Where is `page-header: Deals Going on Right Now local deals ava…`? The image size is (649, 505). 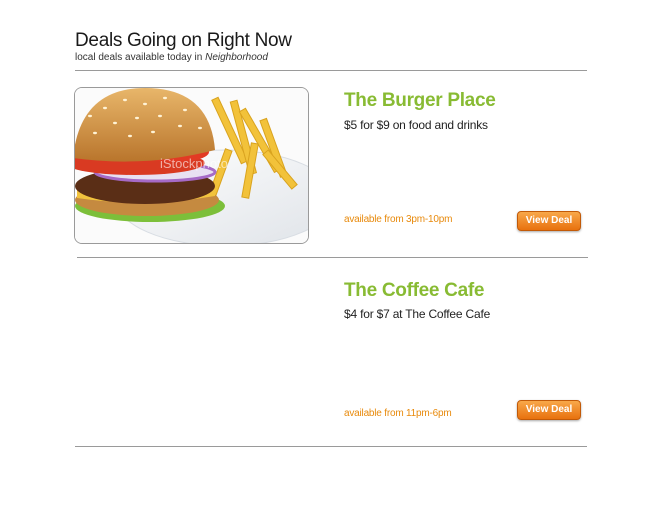
page-header: Deals Going on Right Now local deals ava… is located at coordinates (183, 46).